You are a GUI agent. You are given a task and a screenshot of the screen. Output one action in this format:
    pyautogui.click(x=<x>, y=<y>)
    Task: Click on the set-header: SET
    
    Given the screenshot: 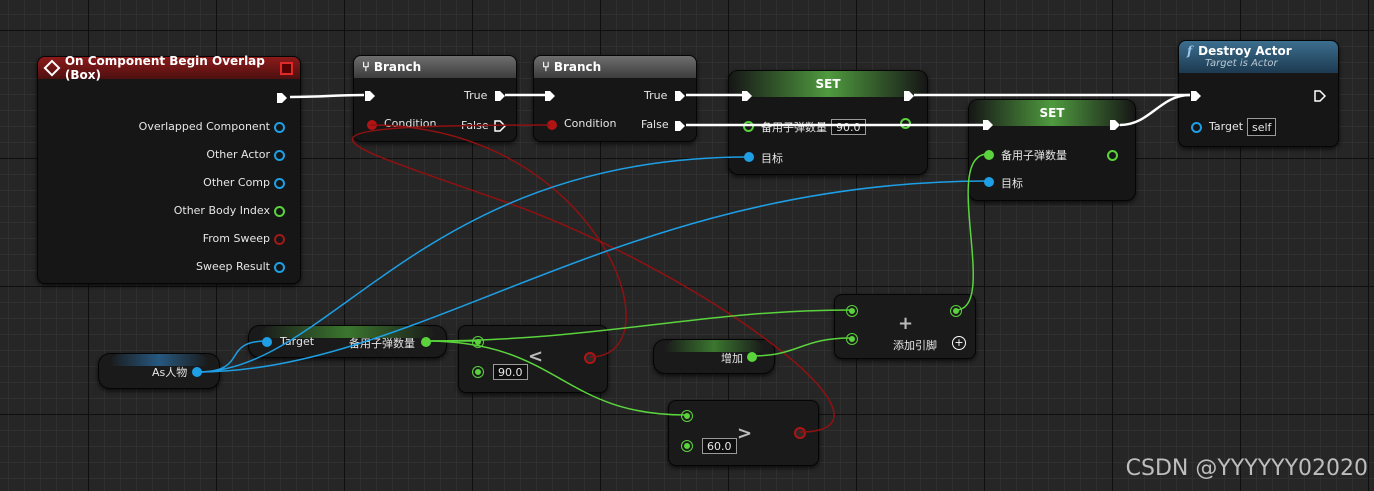 What is the action you would take?
    pyautogui.click(x=828, y=84)
    